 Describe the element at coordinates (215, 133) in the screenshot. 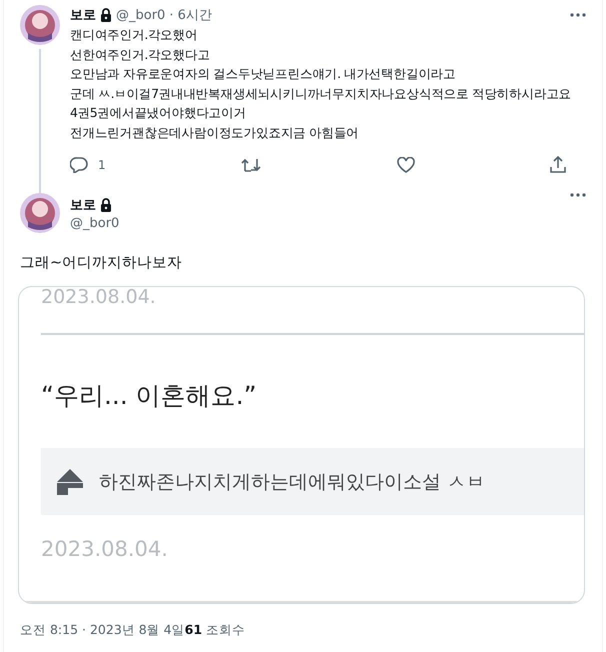

I see `post-text-line: 전개느린거괜찮은데사람이정도가있죠지금 아힘들어` at that location.